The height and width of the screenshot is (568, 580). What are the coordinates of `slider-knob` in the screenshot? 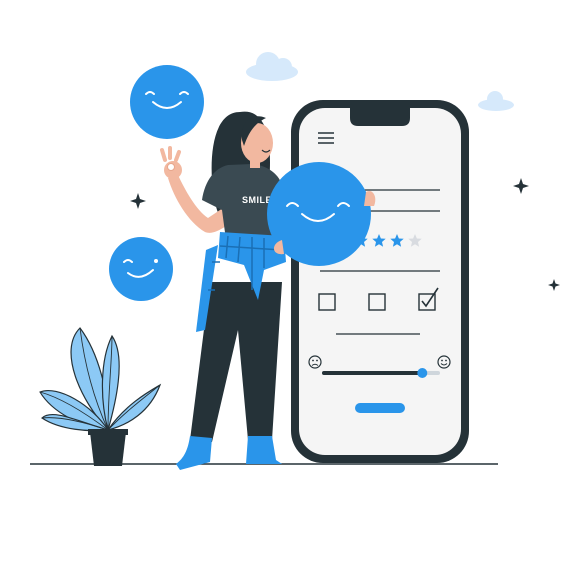 It's located at (422, 373).